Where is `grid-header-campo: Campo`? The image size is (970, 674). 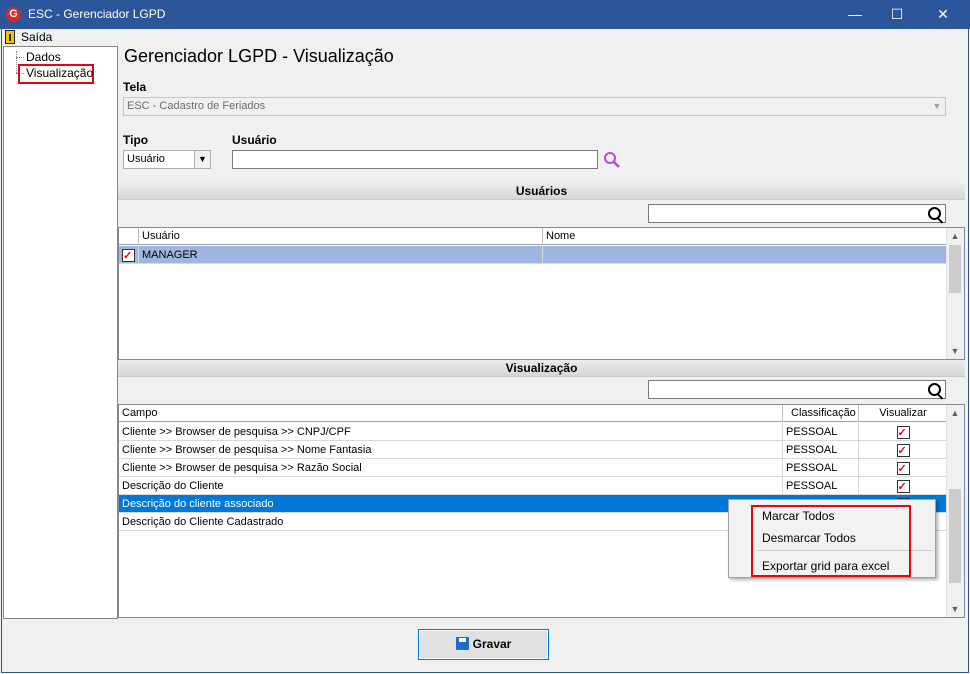 grid-header-campo: Campo is located at coordinates (451, 413).